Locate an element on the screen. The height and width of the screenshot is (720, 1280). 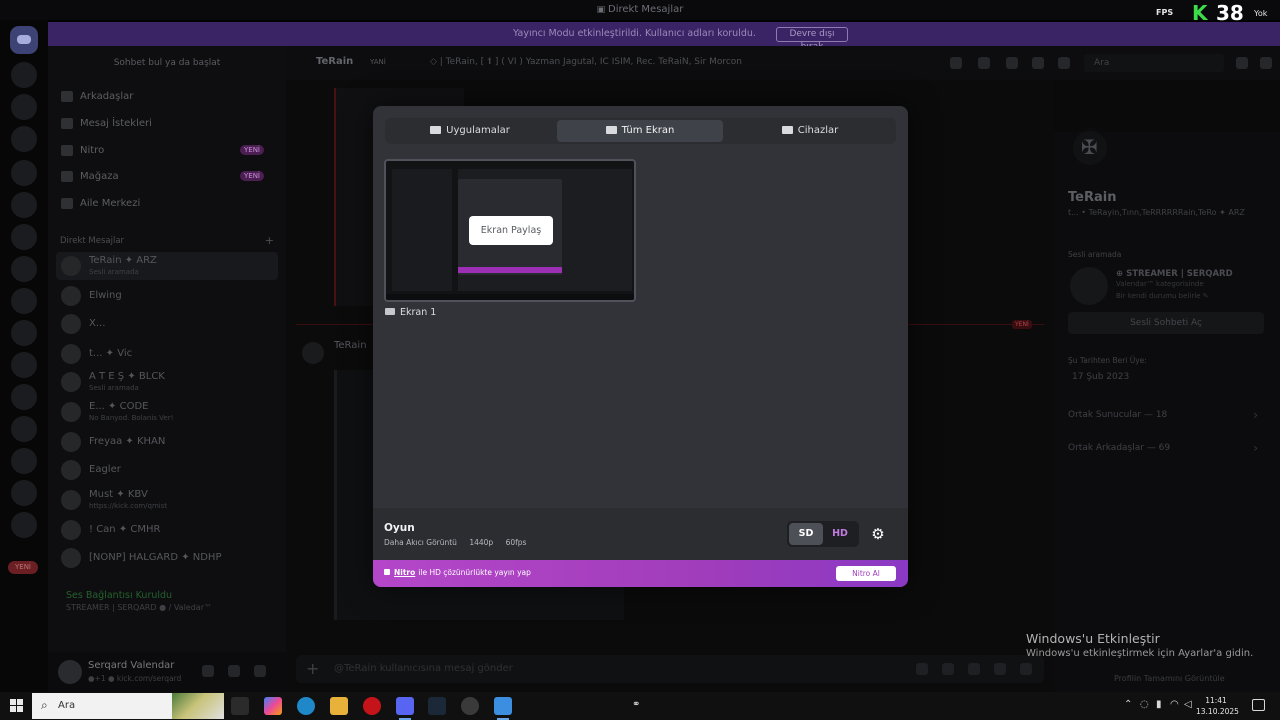
user-profile-icon is located at coordinates (1064, 63).